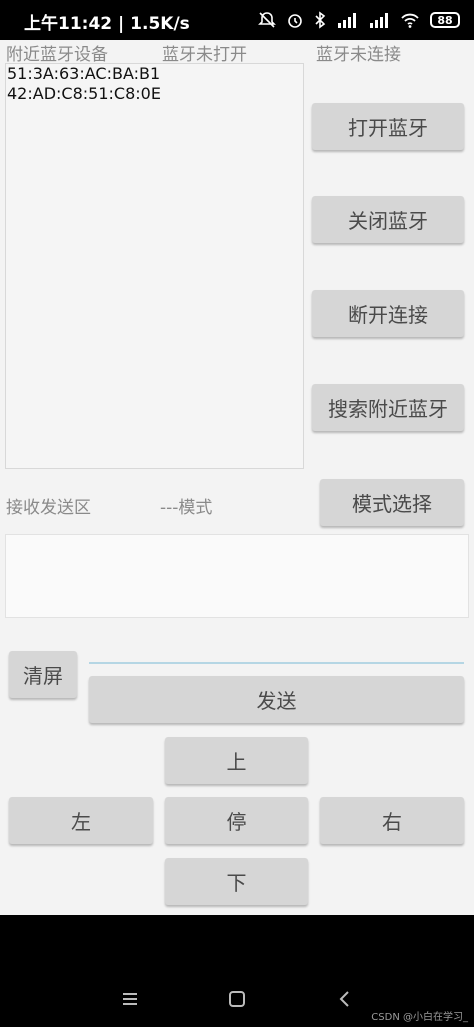 This screenshot has width=474, height=1027. I want to click on open-bluetooth-button: 打开蓝牙, so click(388, 126).